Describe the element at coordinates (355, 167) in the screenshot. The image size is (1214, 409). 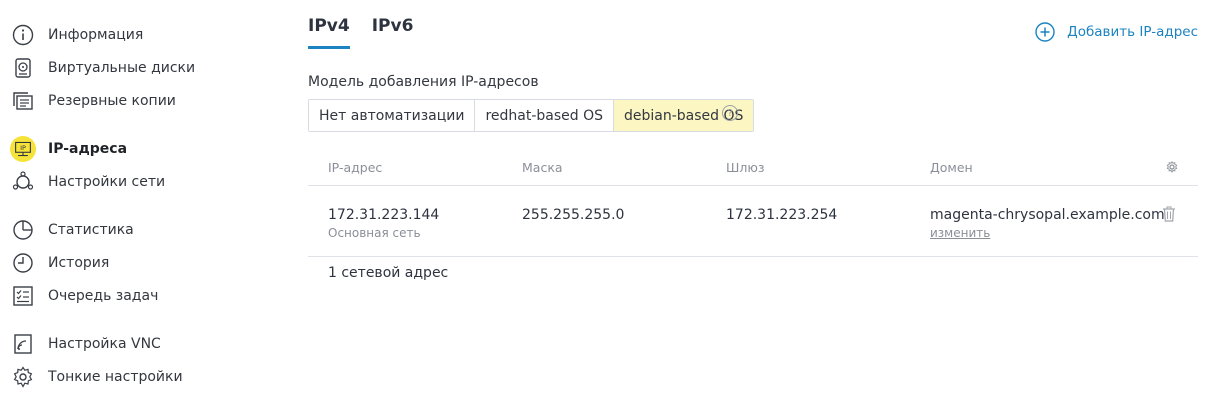
I see `column-ip: IP-адрес` at that location.